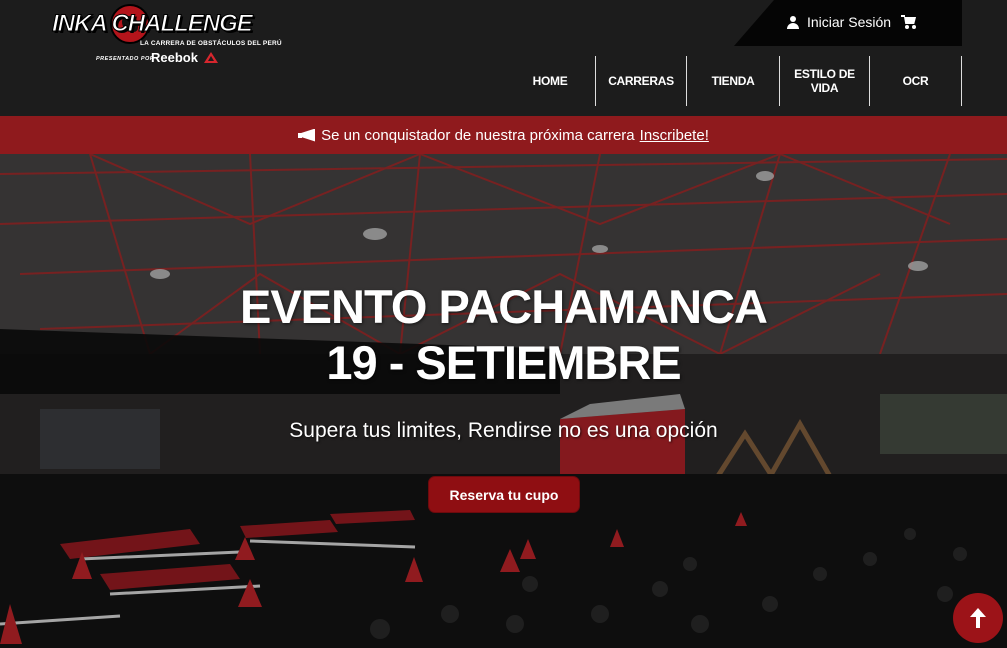  I want to click on megaphone-icon, so click(306, 135).